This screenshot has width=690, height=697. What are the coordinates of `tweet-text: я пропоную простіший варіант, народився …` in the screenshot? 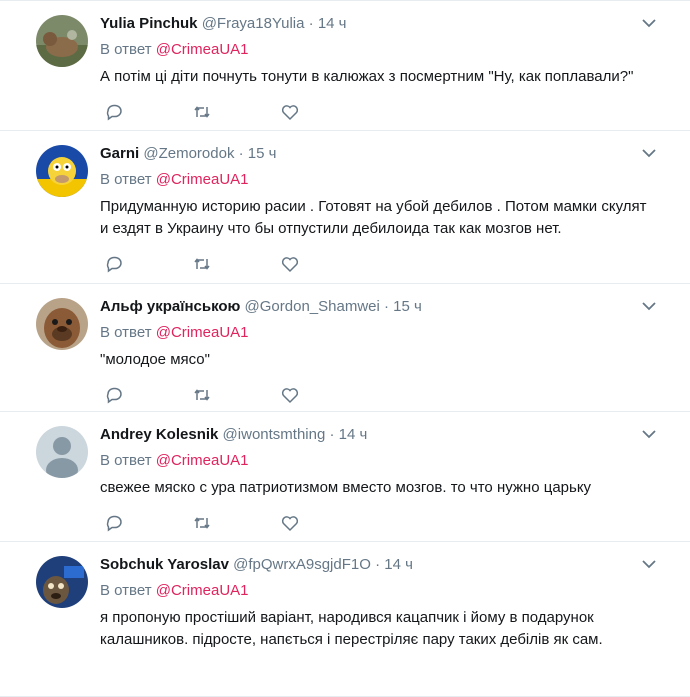 It's located at (351, 628).